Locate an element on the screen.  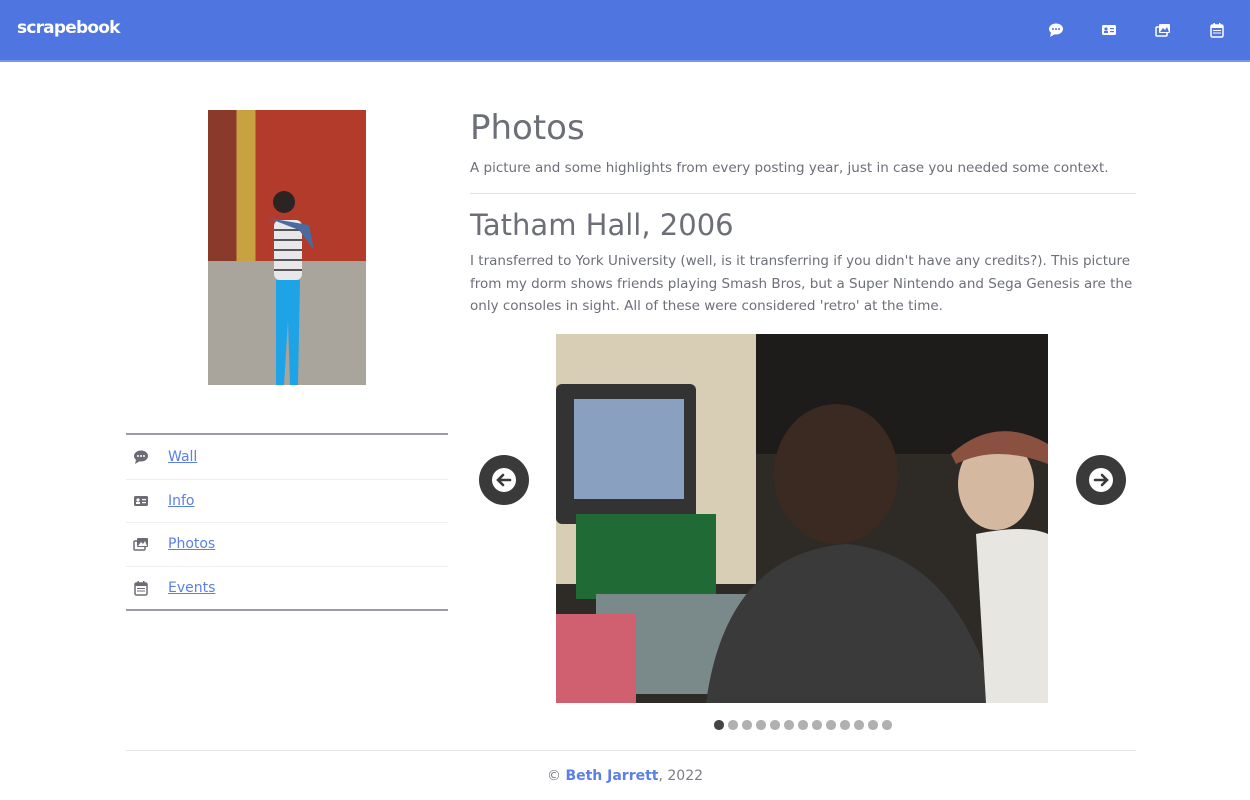
sidebar-item-info: Info is located at coordinates (287, 500).